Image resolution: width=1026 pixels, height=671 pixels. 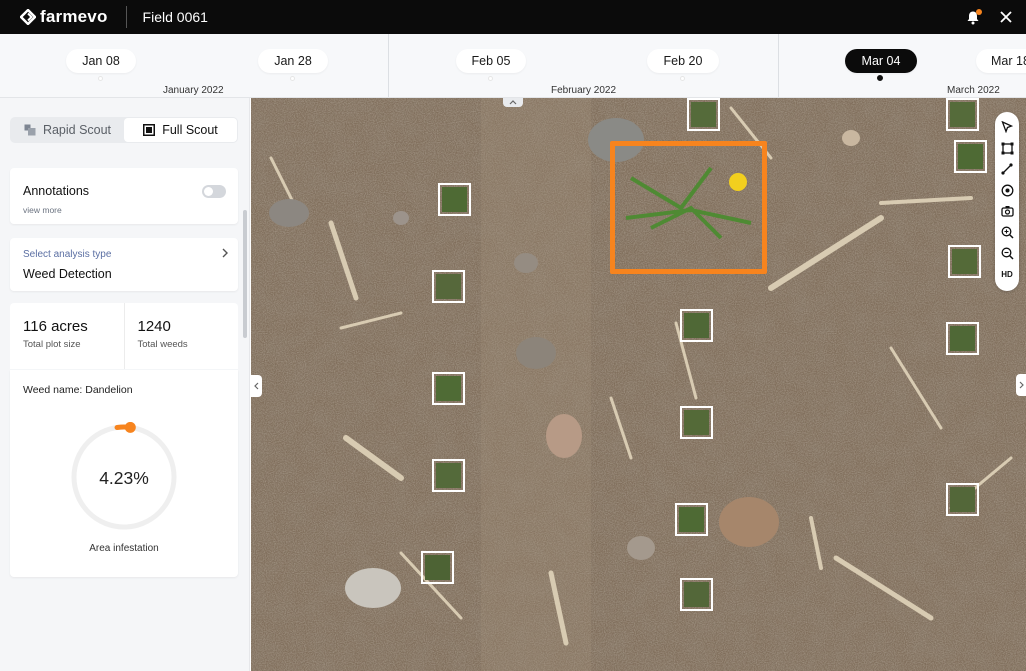 I want to click on infestation-label: Area infestation, so click(x=124, y=548).